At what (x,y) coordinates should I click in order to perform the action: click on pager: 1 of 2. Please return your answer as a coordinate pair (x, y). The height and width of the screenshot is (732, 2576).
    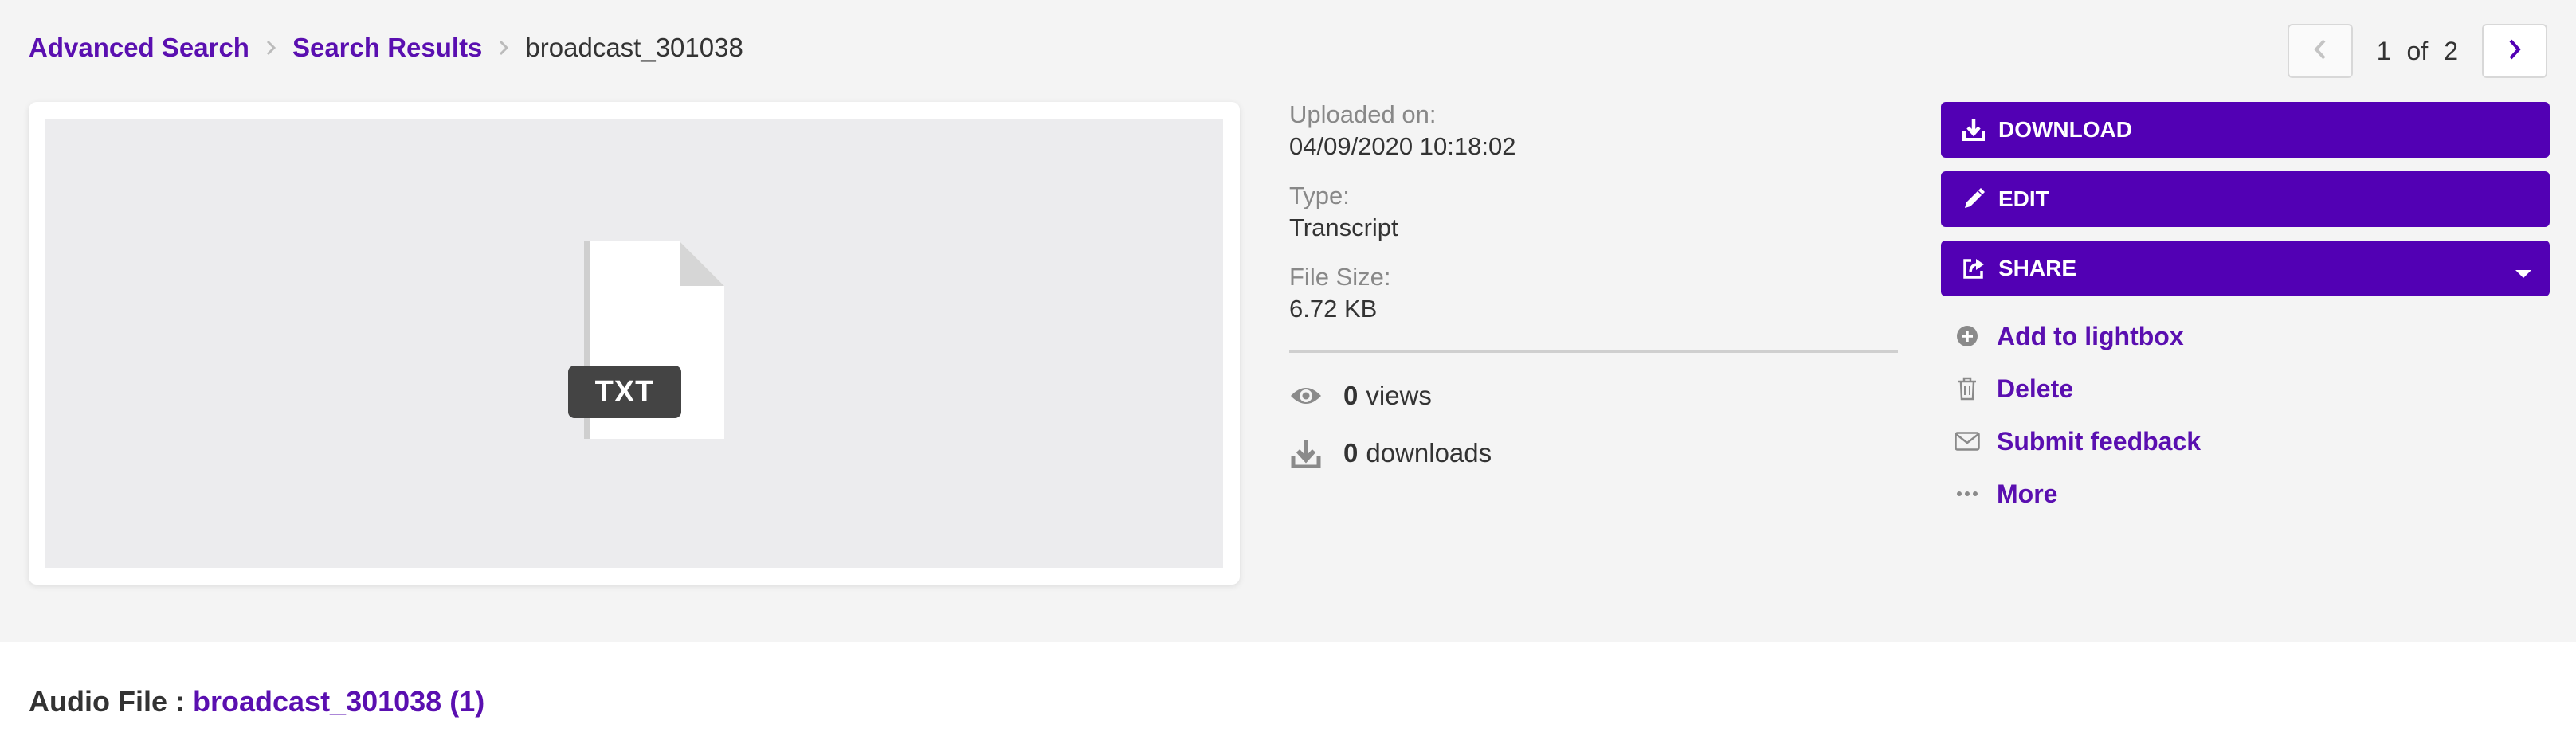
    Looking at the image, I should click on (2417, 51).